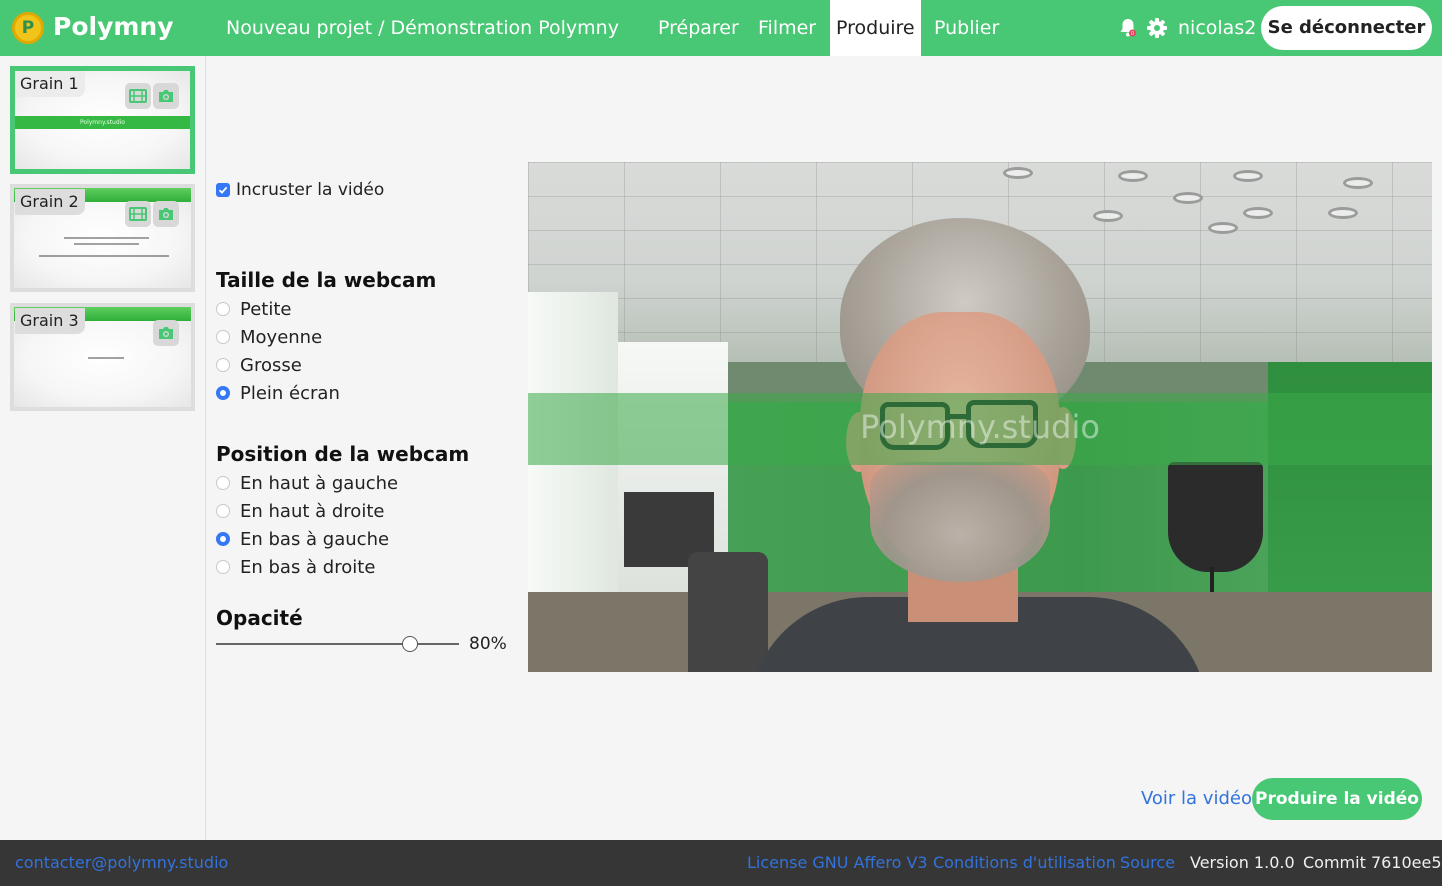 This screenshot has height=886, width=1442. What do you see at coordinates (1217, 28) in the screenshot?
I see `username: nicolas2` at bounding box center [1217, 28].